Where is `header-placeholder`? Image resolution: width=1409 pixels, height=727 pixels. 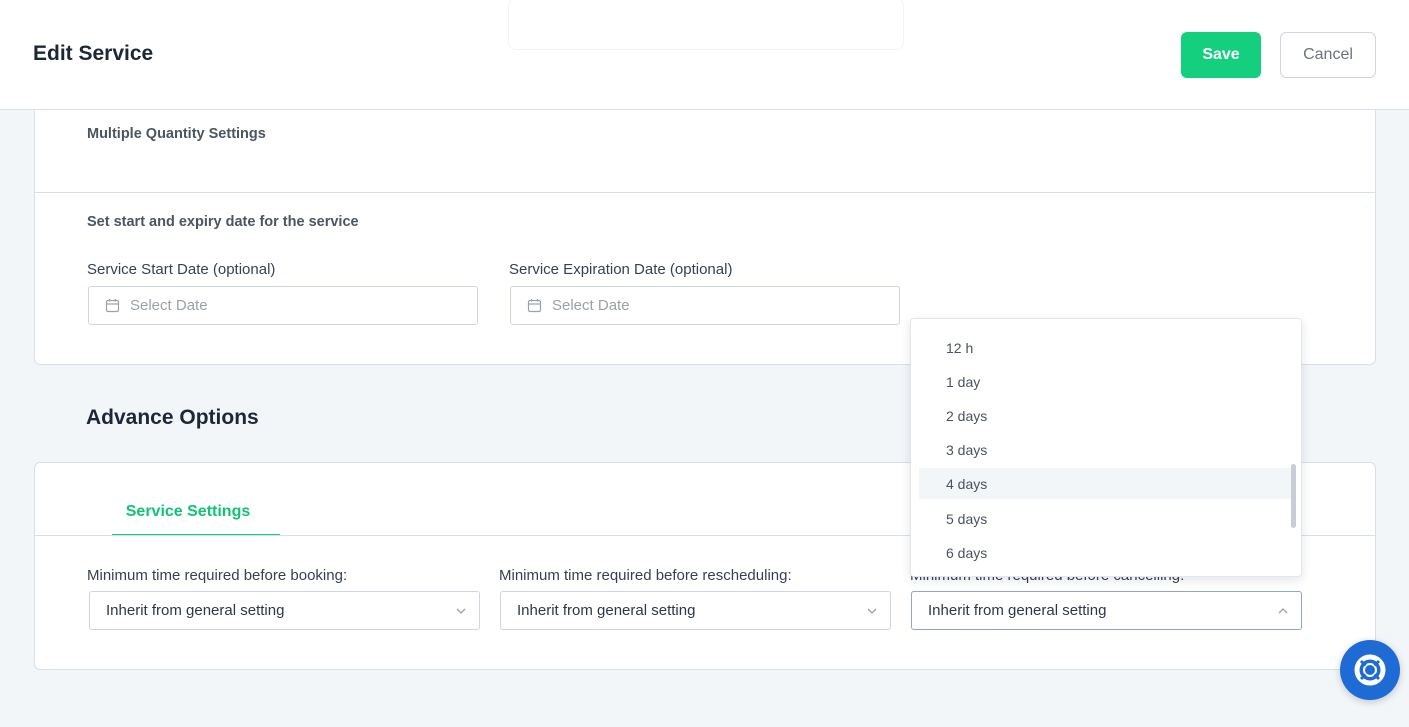
header-placeholder is located at coordinates (706, 25).